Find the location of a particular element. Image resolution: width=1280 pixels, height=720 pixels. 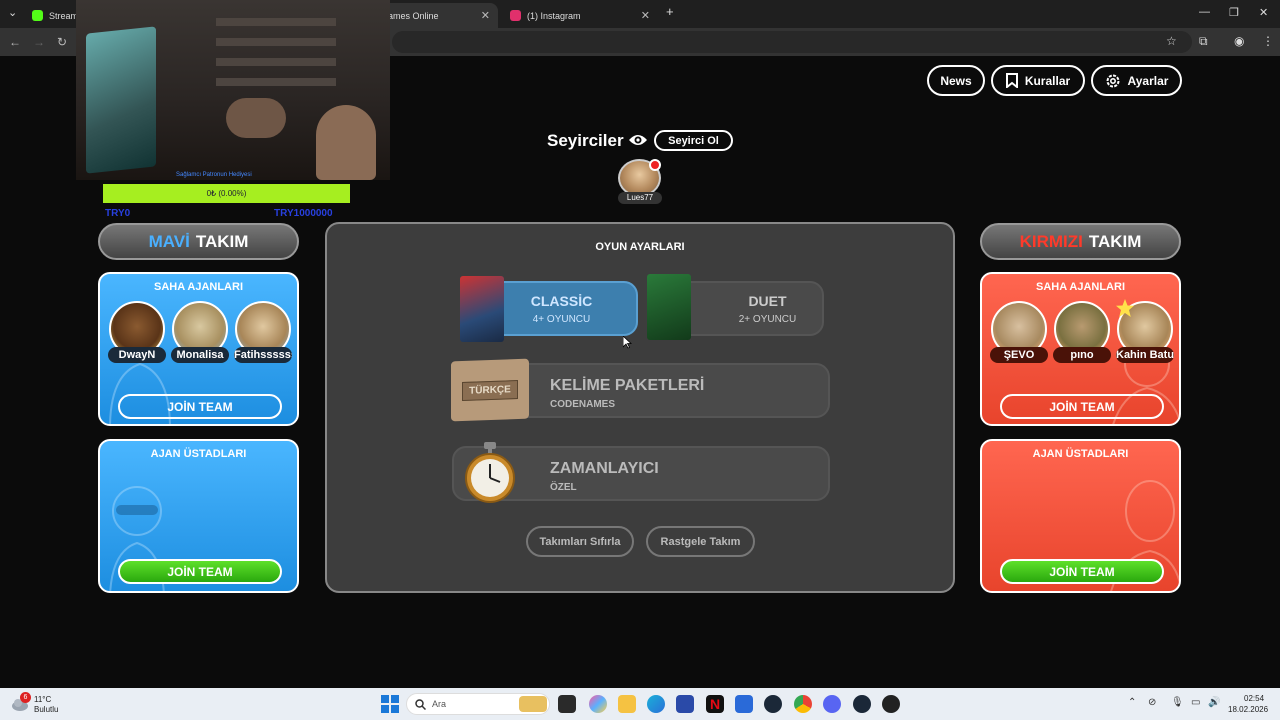

agent-slot: ŞEVO is located at coordinates (1019, 337).